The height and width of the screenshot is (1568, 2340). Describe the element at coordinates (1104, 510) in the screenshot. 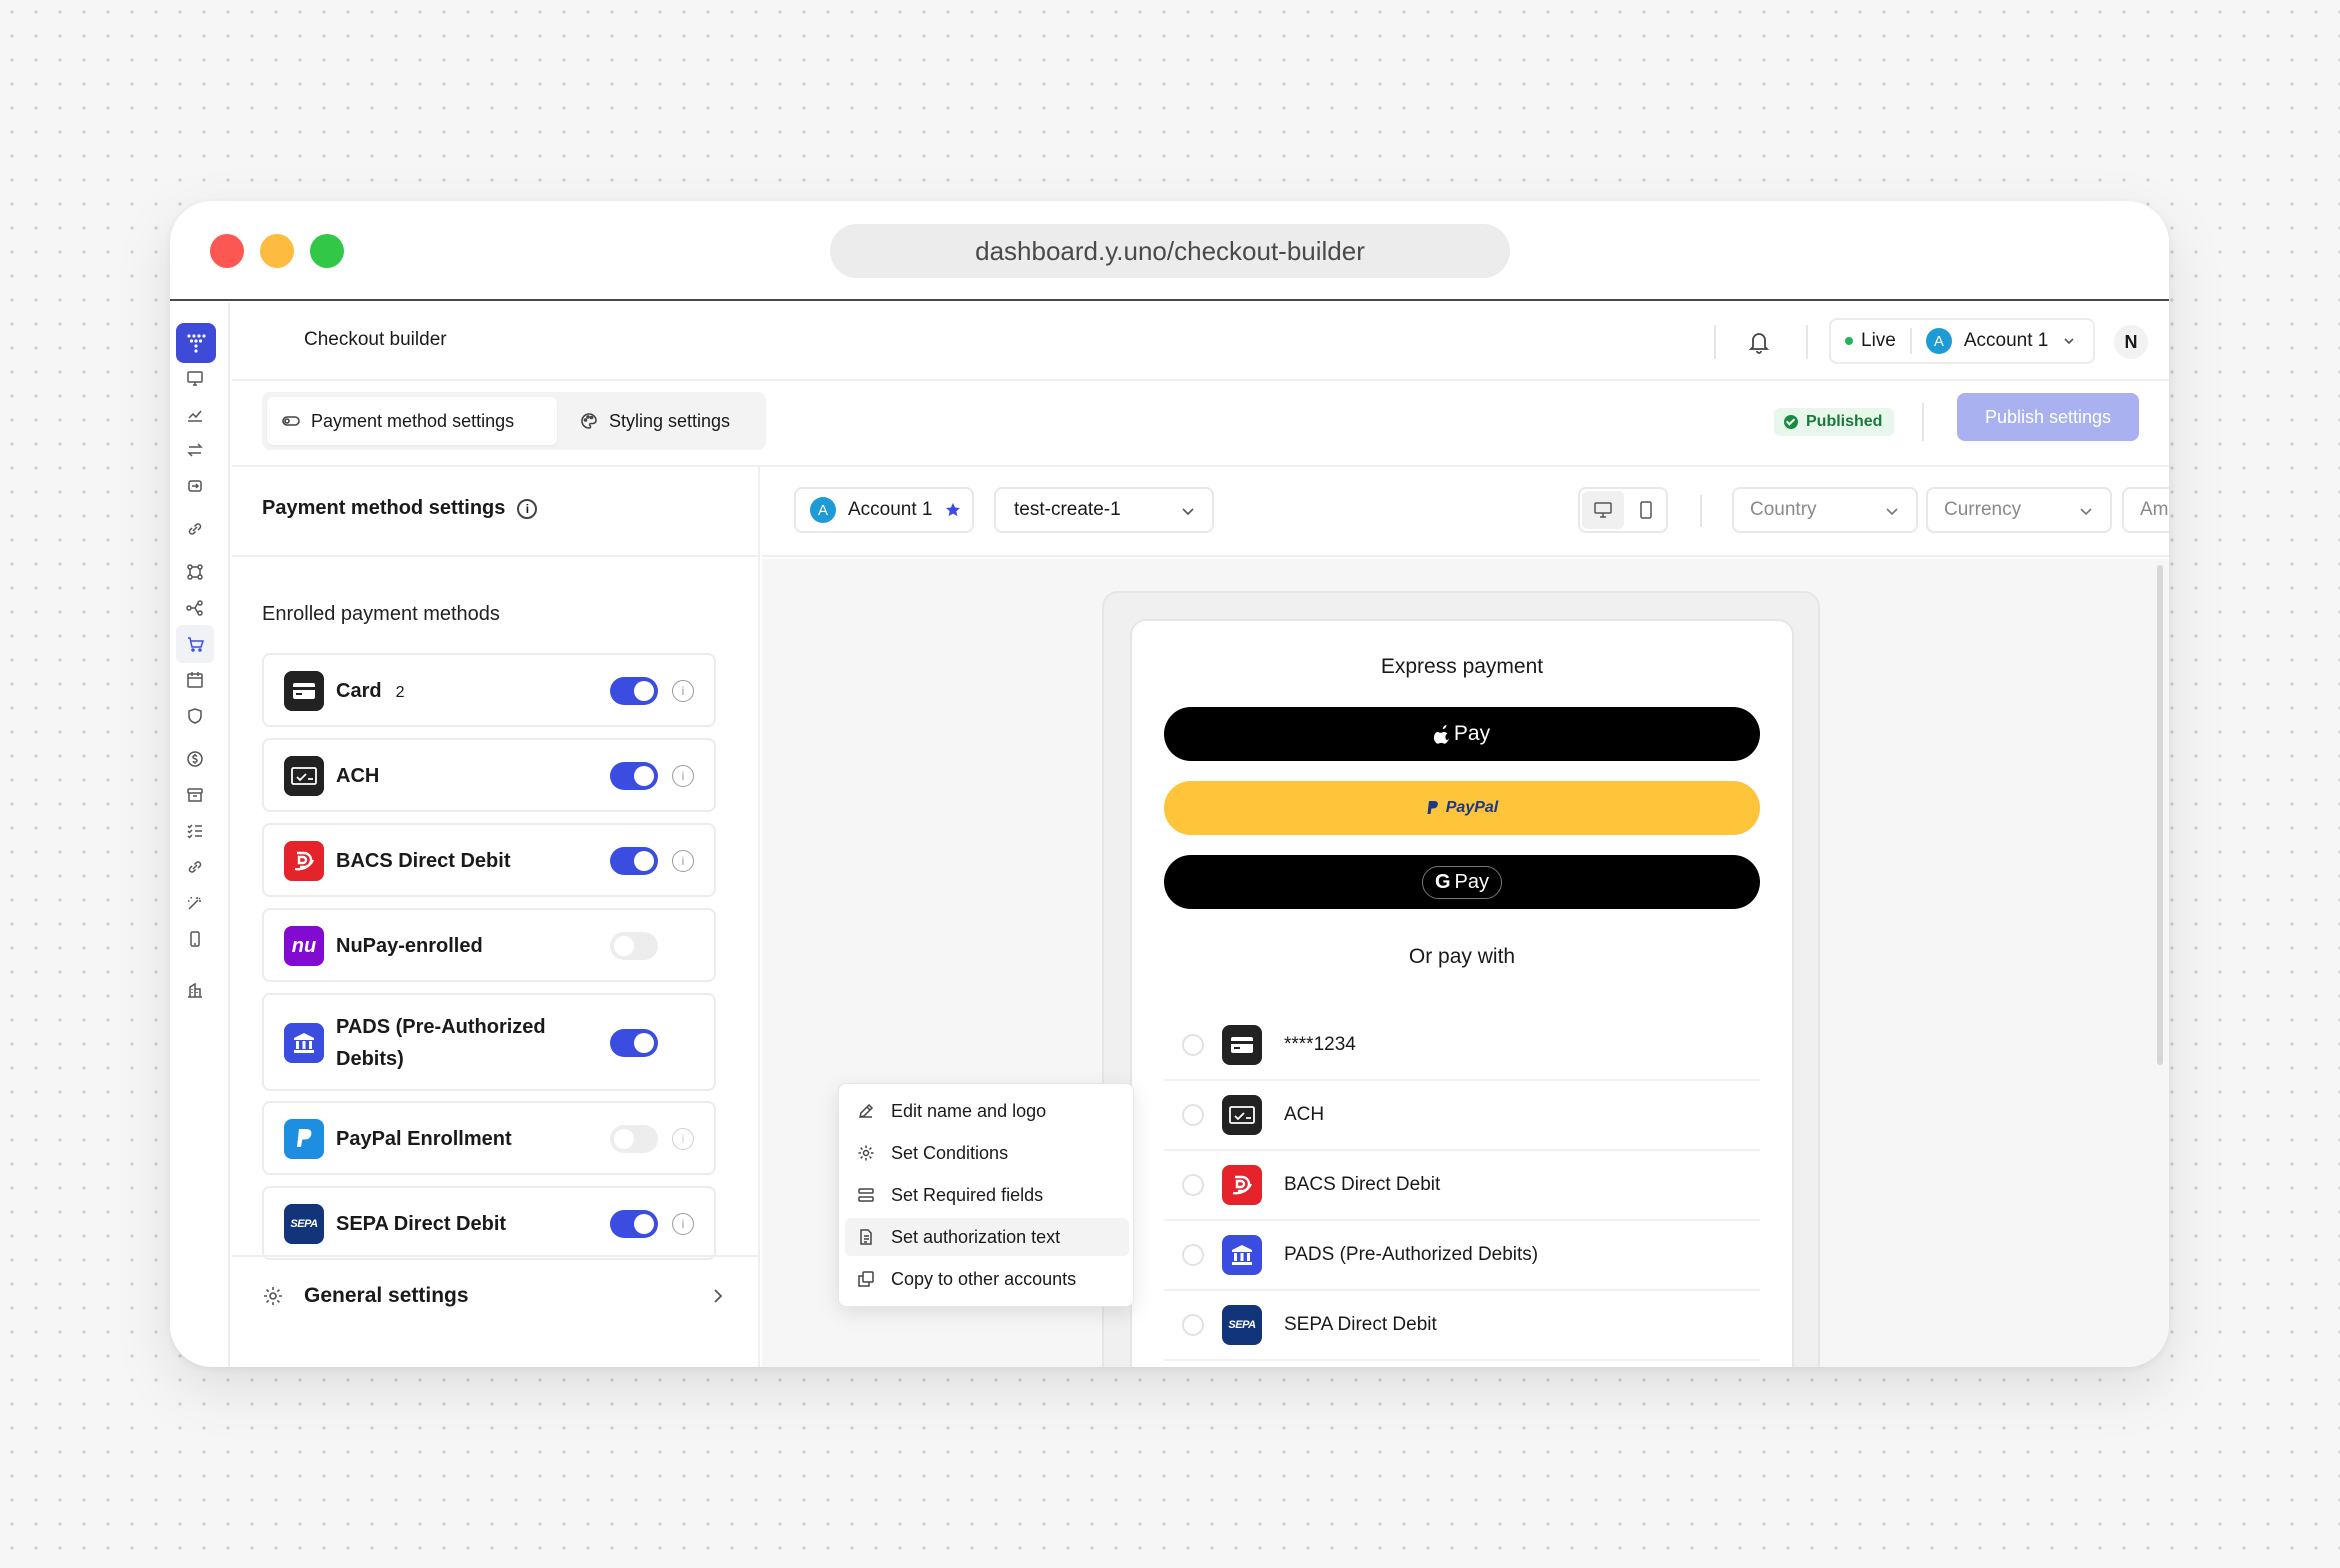

I see `checkout-selector: test-create-1` at that location.